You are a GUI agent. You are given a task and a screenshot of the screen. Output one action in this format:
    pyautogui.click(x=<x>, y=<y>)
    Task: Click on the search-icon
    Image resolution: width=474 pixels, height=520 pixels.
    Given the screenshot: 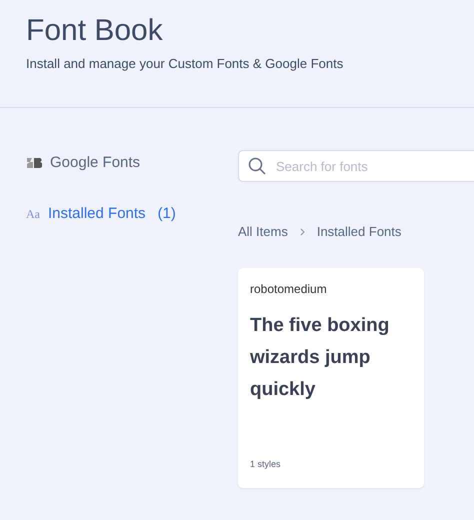 What is the action you would take?
    pyautogui.click(x=257, y=166)
    